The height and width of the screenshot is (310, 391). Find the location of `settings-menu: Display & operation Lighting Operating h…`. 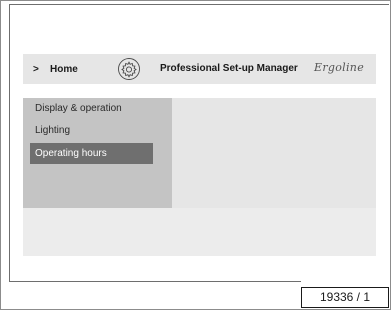

settings-menu: Display & operation Lighting Operating h… is located at coordinates (97, 153).